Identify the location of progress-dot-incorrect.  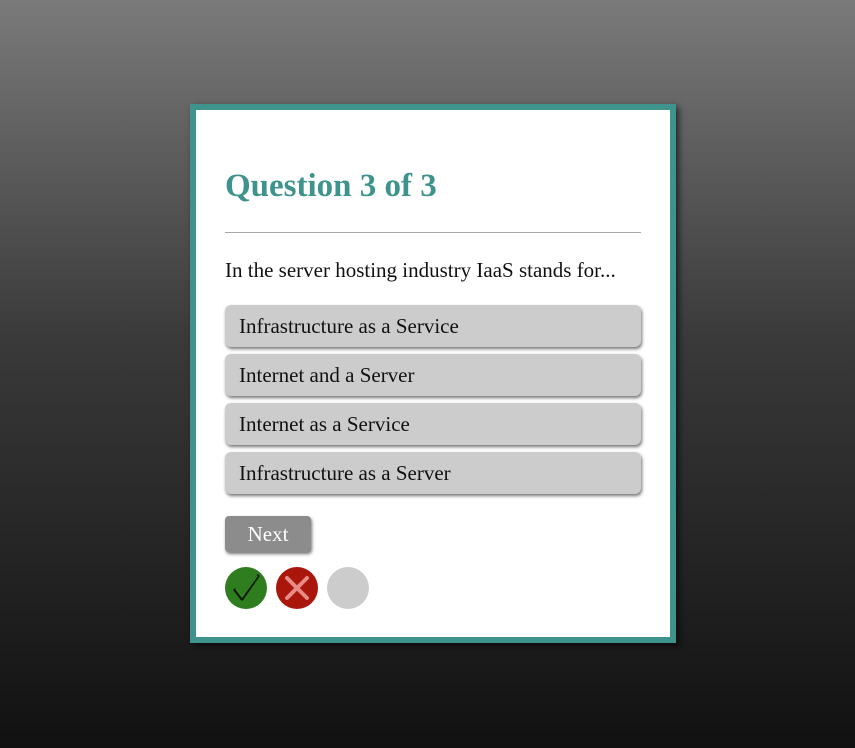
(297, 588).